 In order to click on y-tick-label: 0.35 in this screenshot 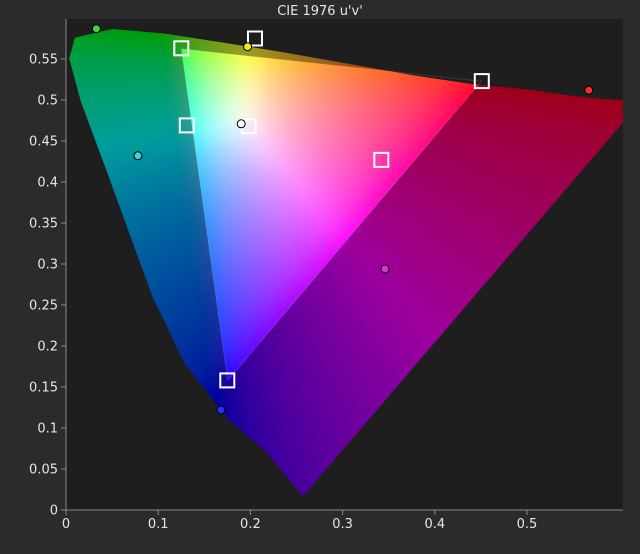, I will do `click(43, 224)`.